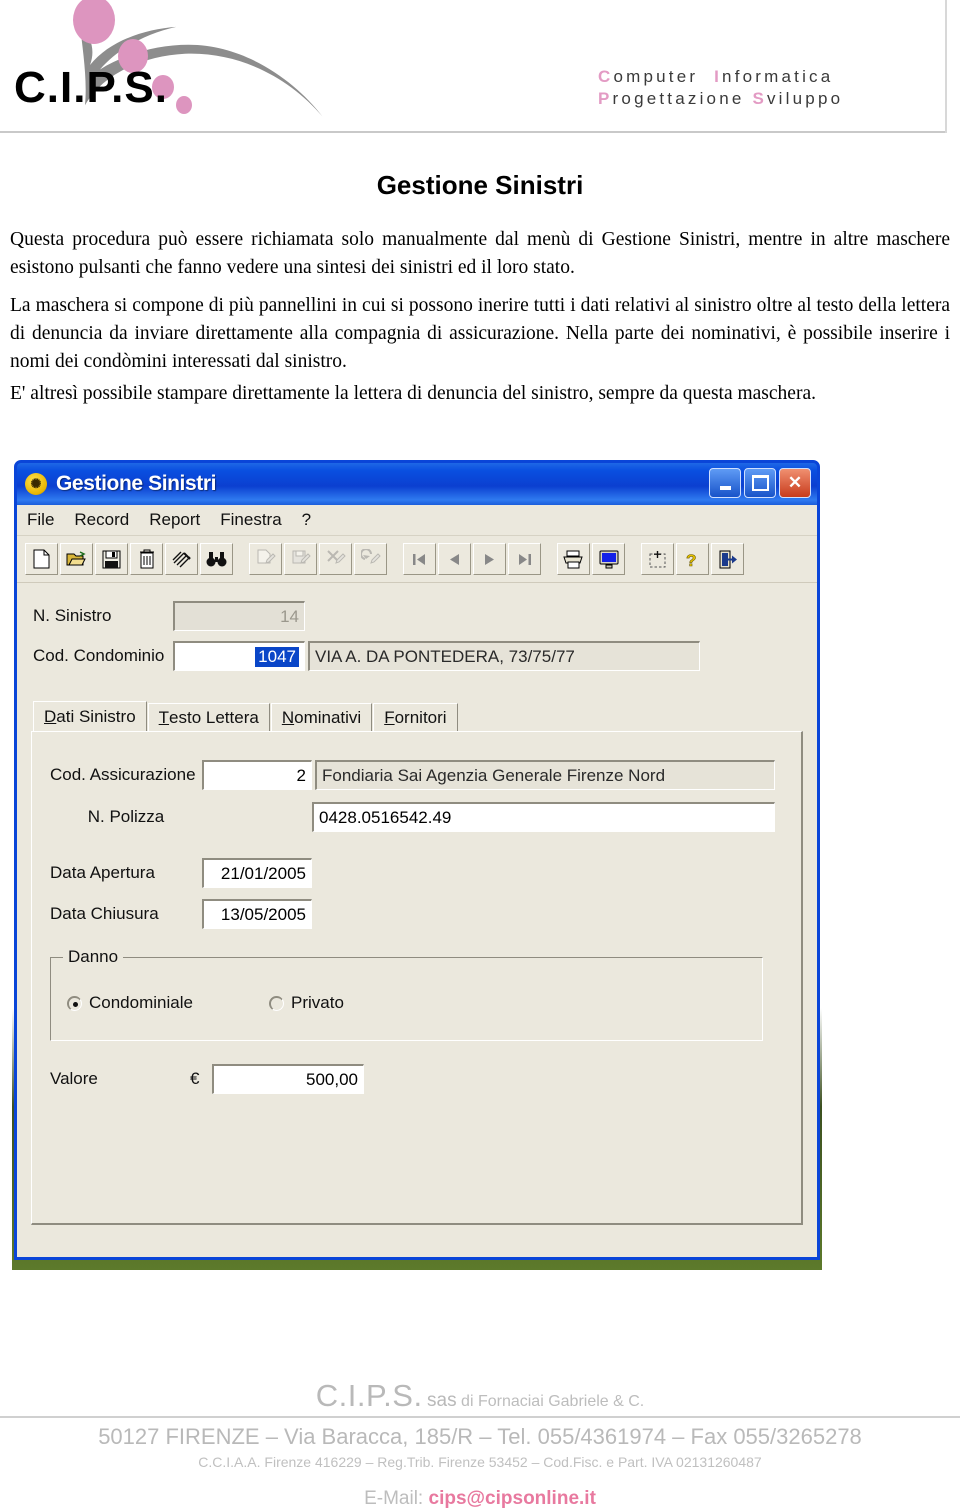 Image resolution: width=960 pixels, height=1510 pixels. I want to click on toolbar: ?, so click(417, 559).